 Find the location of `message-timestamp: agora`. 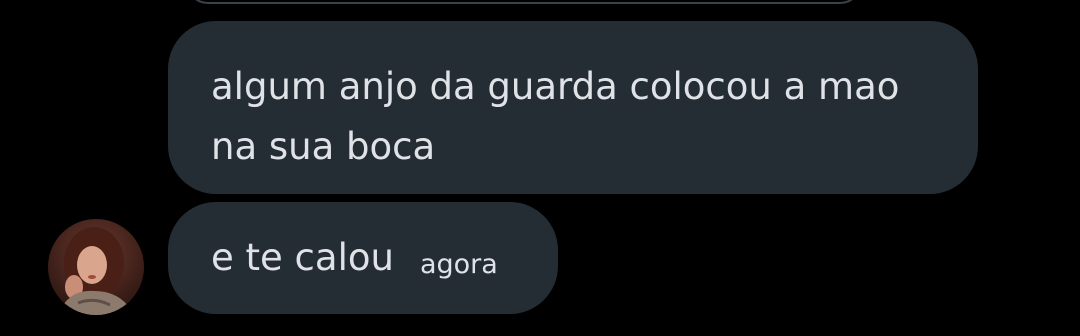

message-timestamp: agora is located at coordinates (458, 264).